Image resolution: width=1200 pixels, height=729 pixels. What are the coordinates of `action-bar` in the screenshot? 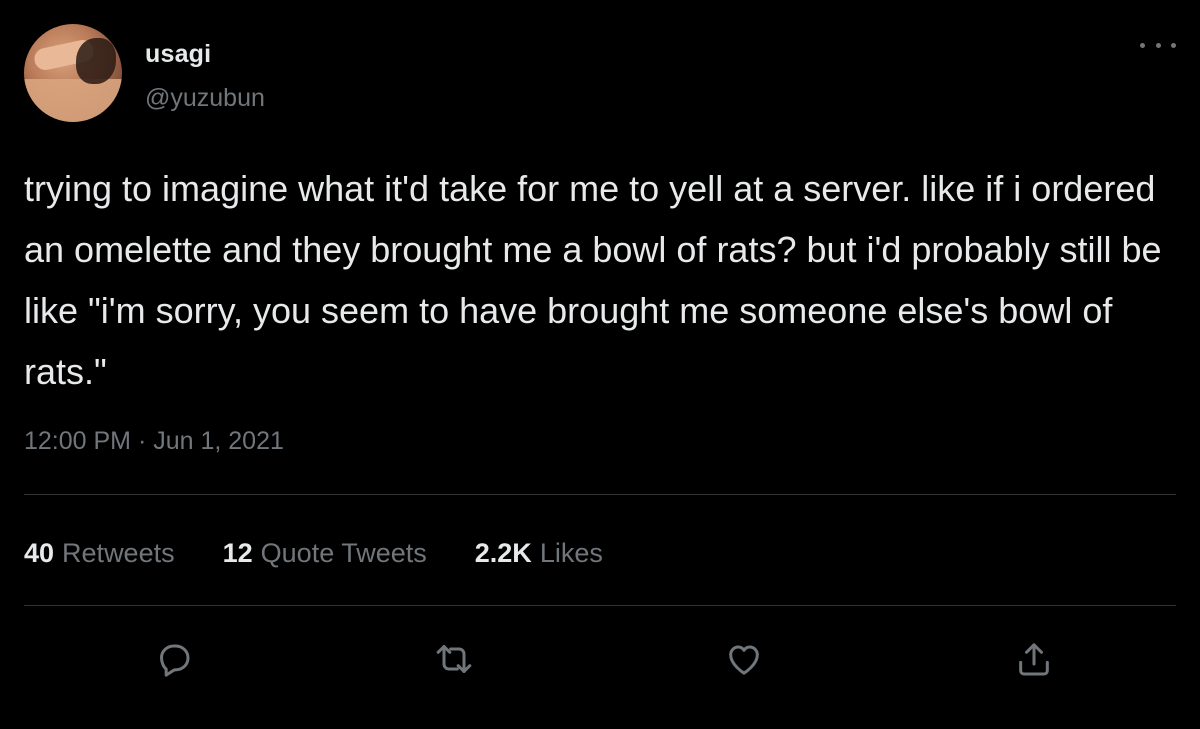 It's located at (600, 659).